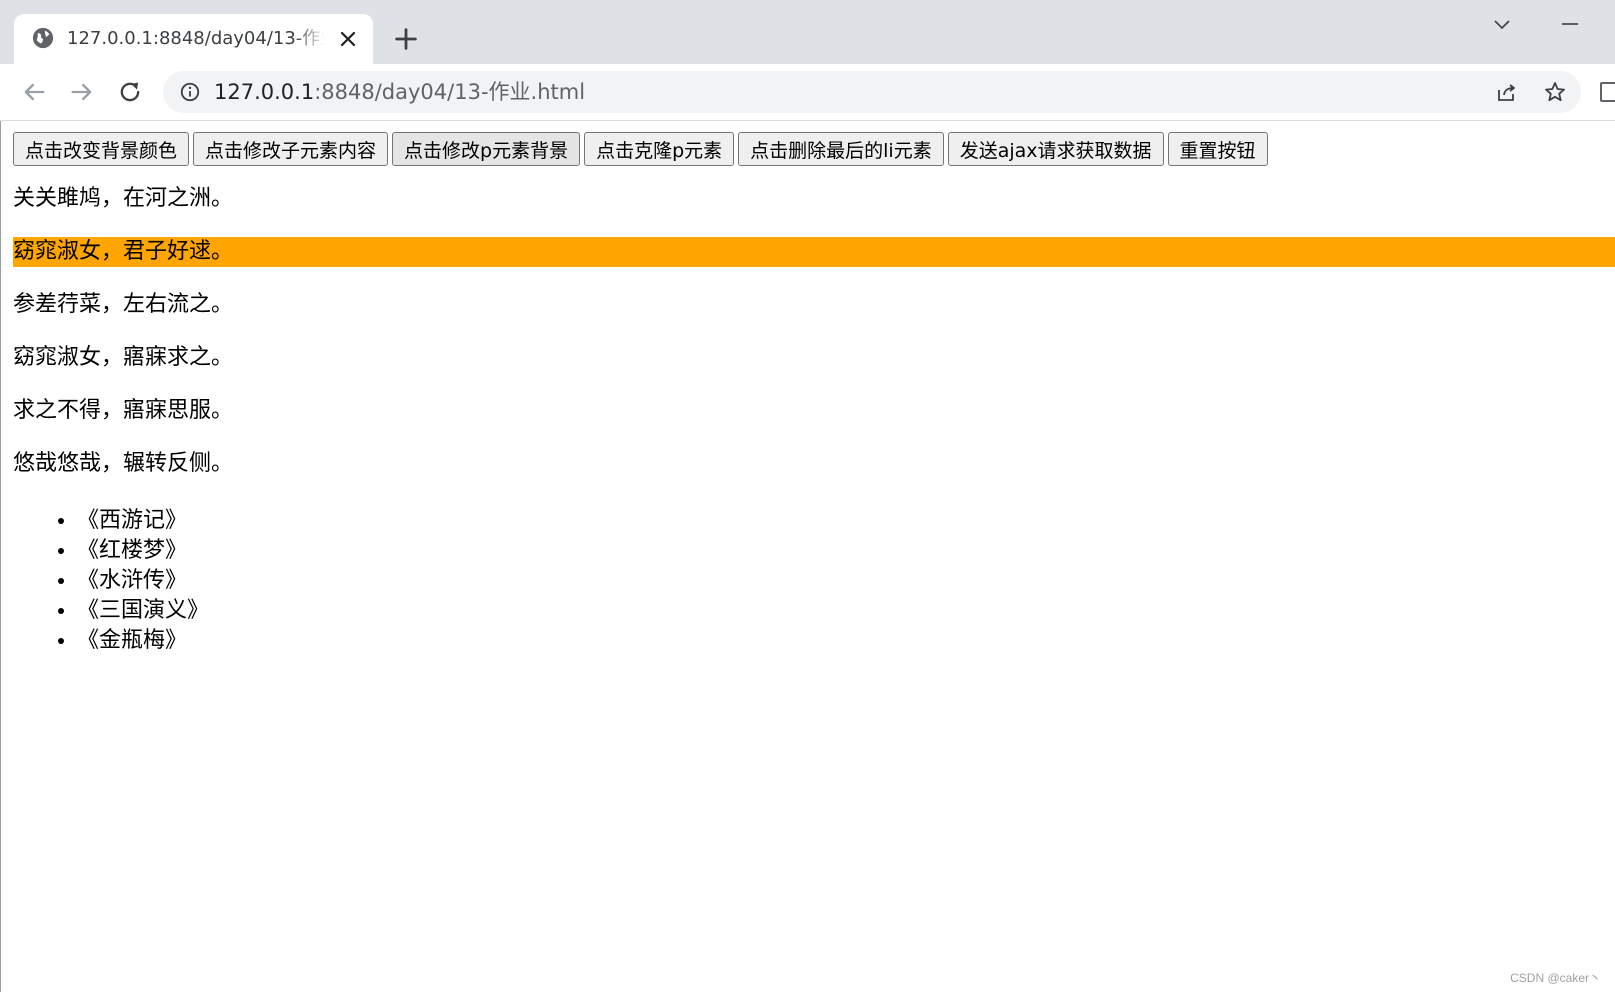 The image size is (1615, 992). Describe the element at coordinates (814, 252) in the screenshot. I see `paragraph-highlighted: 窈窕淑女，君子好逑。` at that location.